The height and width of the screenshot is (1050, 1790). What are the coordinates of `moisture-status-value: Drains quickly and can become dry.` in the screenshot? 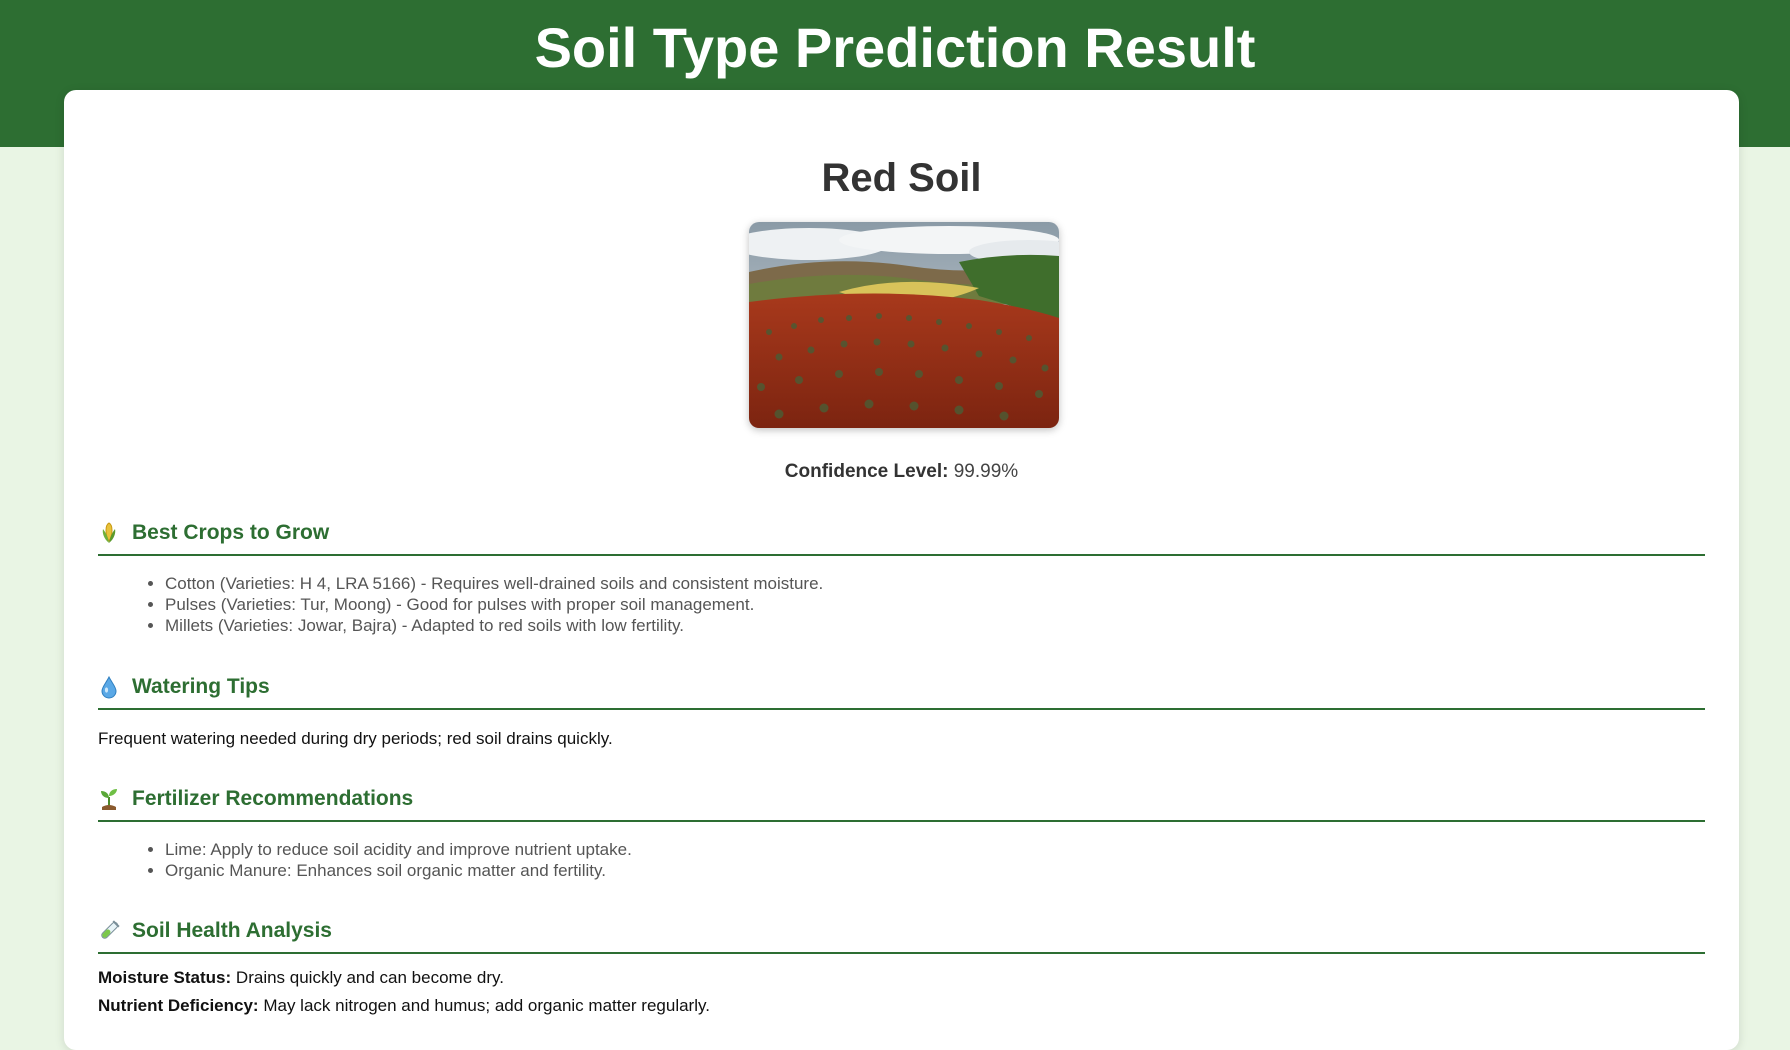 It's located at (369, 977).